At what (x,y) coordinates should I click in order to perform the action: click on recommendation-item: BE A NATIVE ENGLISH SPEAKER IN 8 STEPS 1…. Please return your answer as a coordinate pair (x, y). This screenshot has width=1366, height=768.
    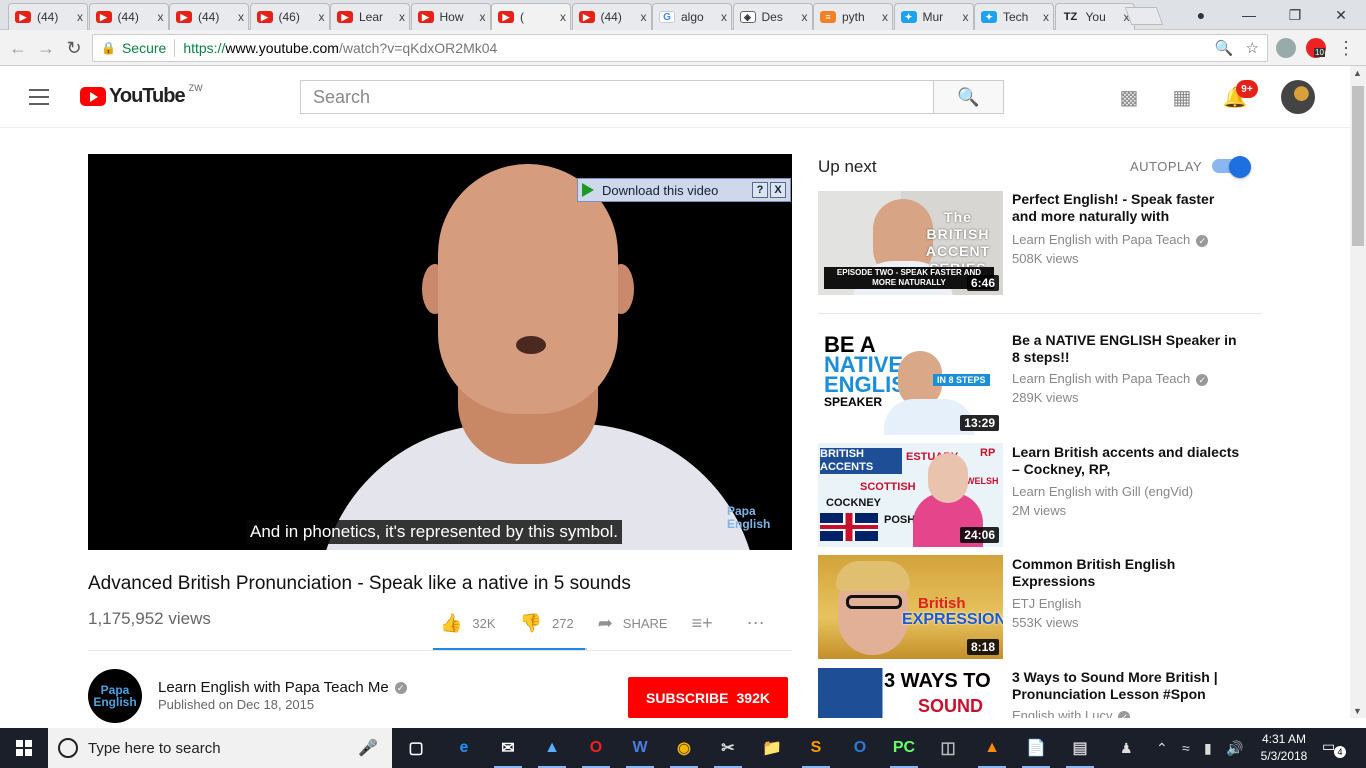
    Looking at the image, I should click on (1038, 383).